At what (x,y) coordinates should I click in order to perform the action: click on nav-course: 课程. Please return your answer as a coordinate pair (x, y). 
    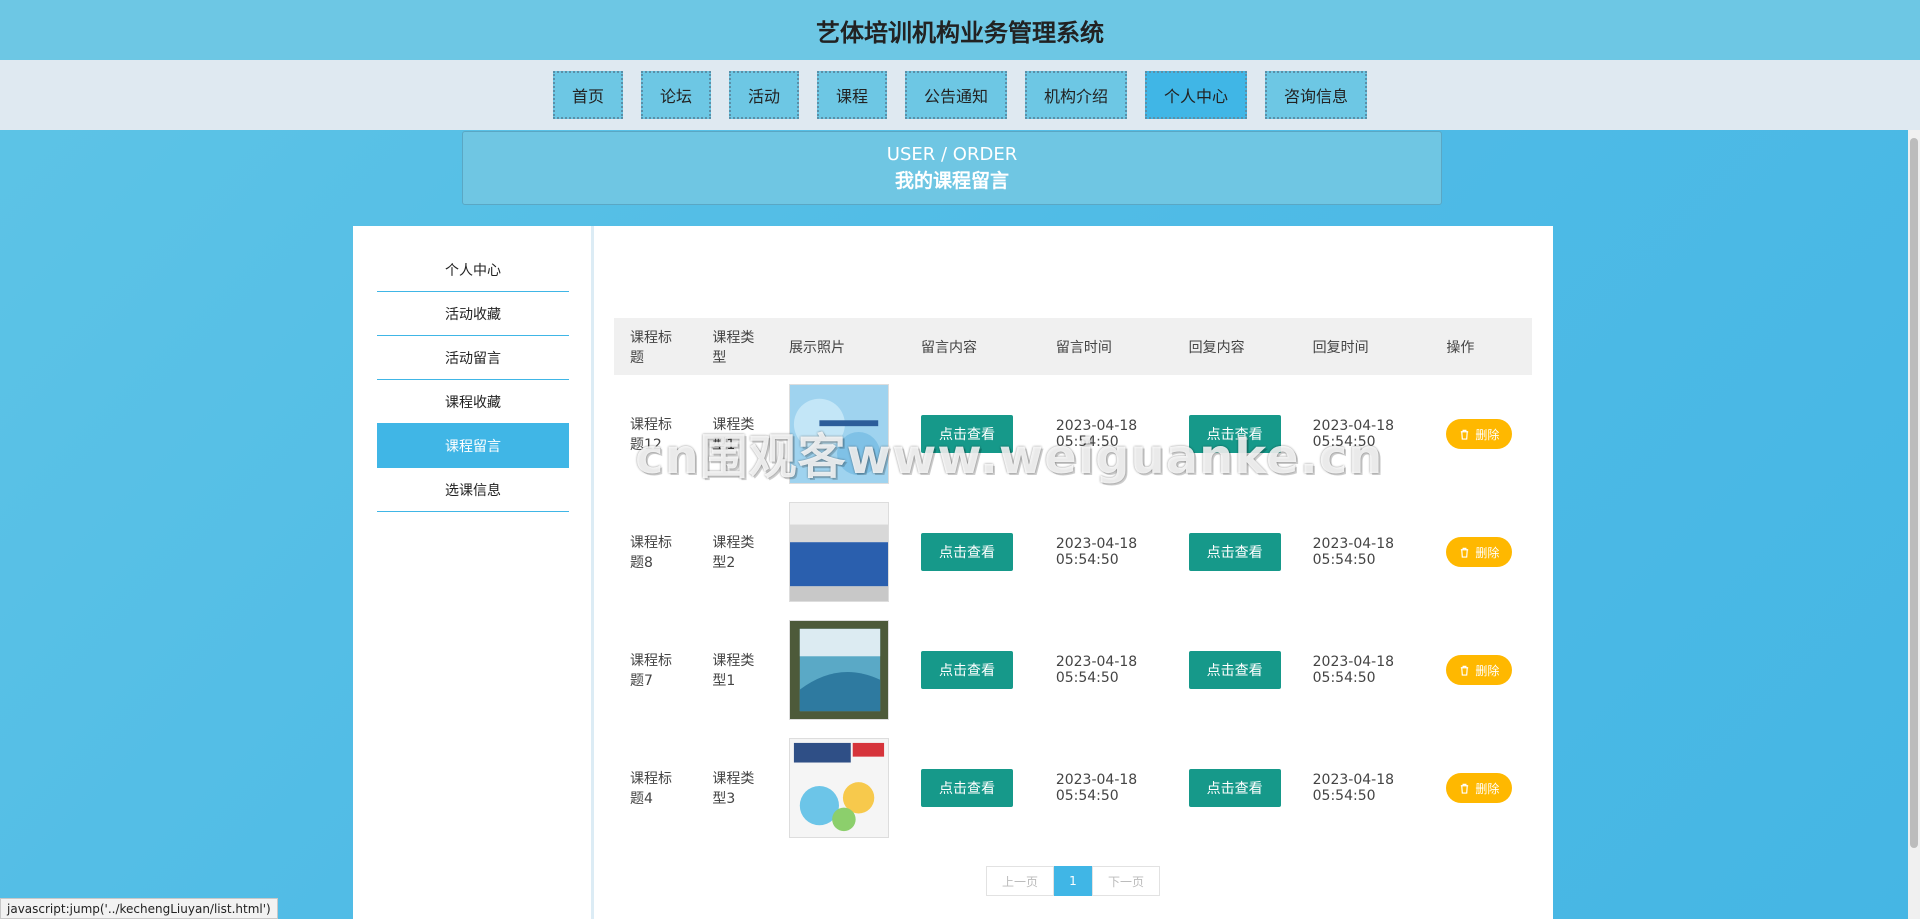
    Looking at the image, I should click on (851, 95).